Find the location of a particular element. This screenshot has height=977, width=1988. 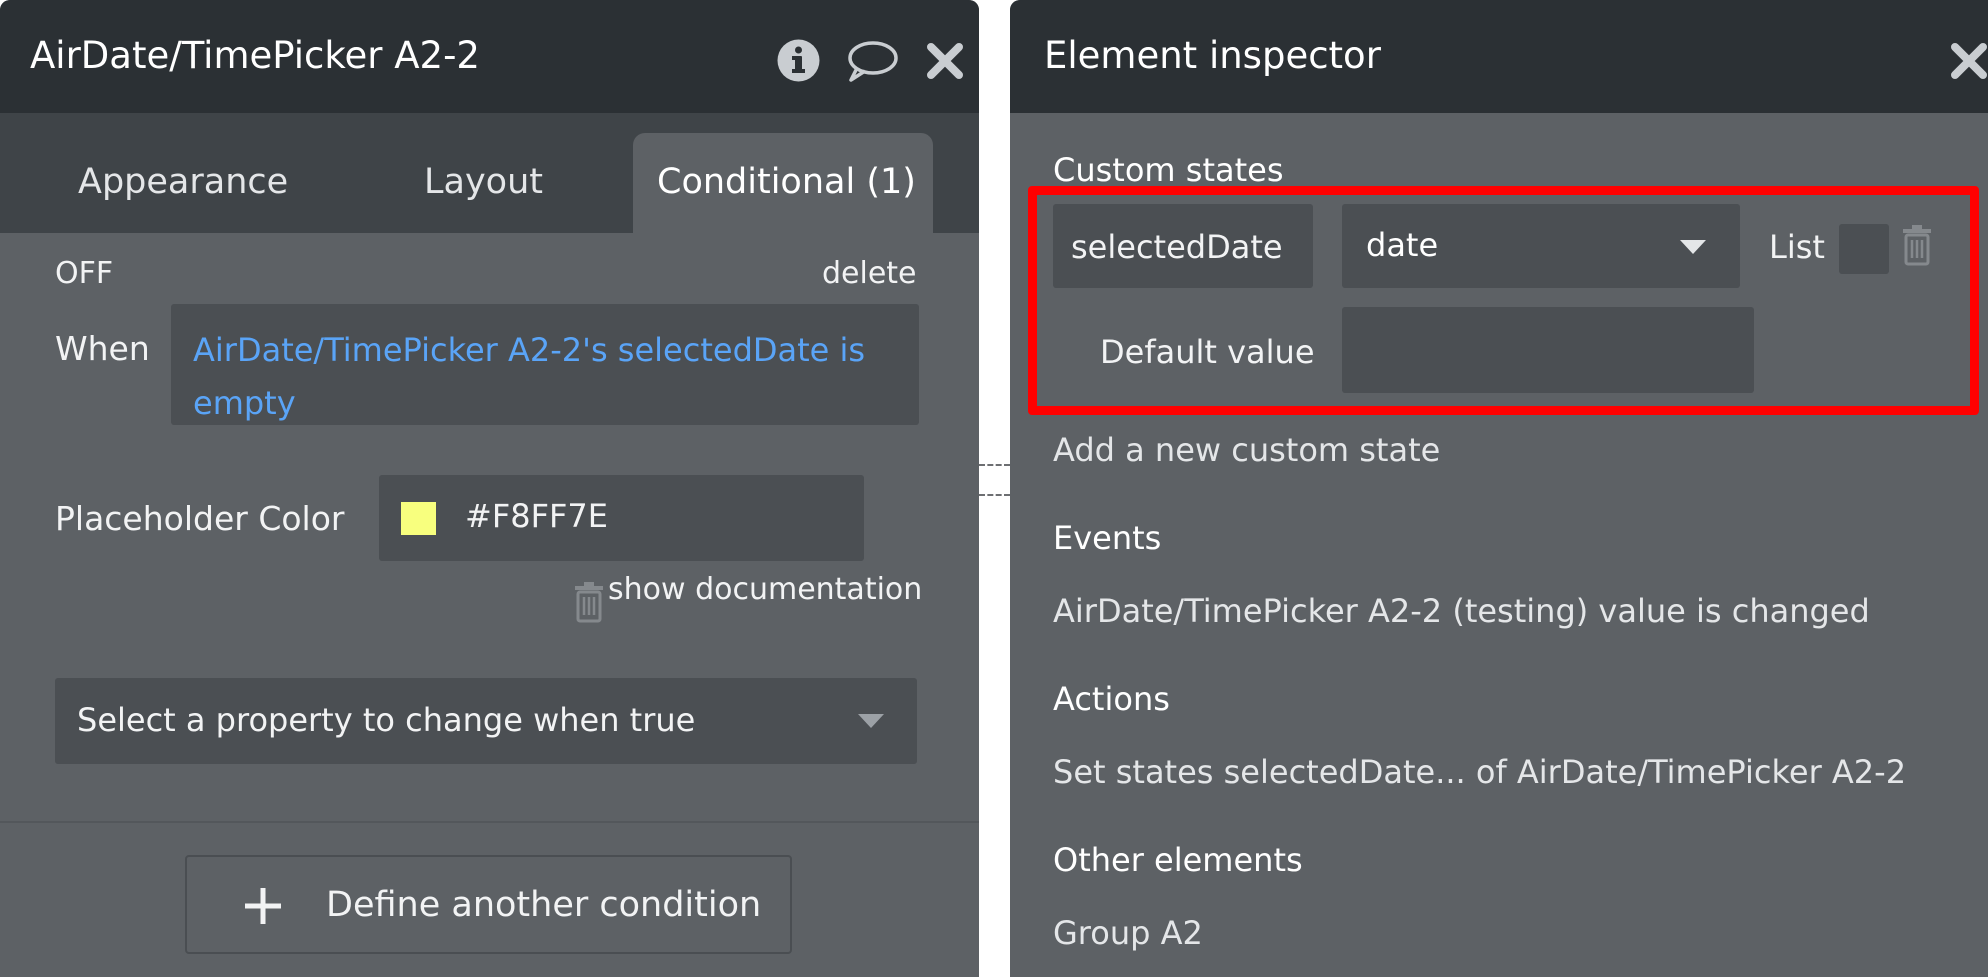

show-documentation-link: show documentation is located at coordinates (765, 589).